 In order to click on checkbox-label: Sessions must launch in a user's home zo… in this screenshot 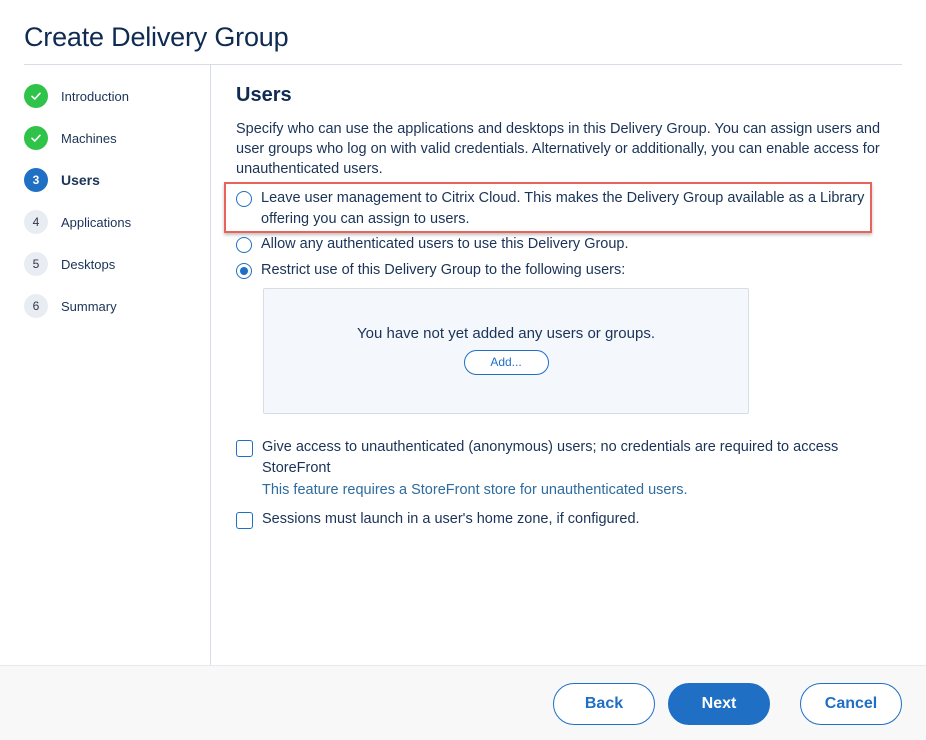, I will do `click(451, 519)`.